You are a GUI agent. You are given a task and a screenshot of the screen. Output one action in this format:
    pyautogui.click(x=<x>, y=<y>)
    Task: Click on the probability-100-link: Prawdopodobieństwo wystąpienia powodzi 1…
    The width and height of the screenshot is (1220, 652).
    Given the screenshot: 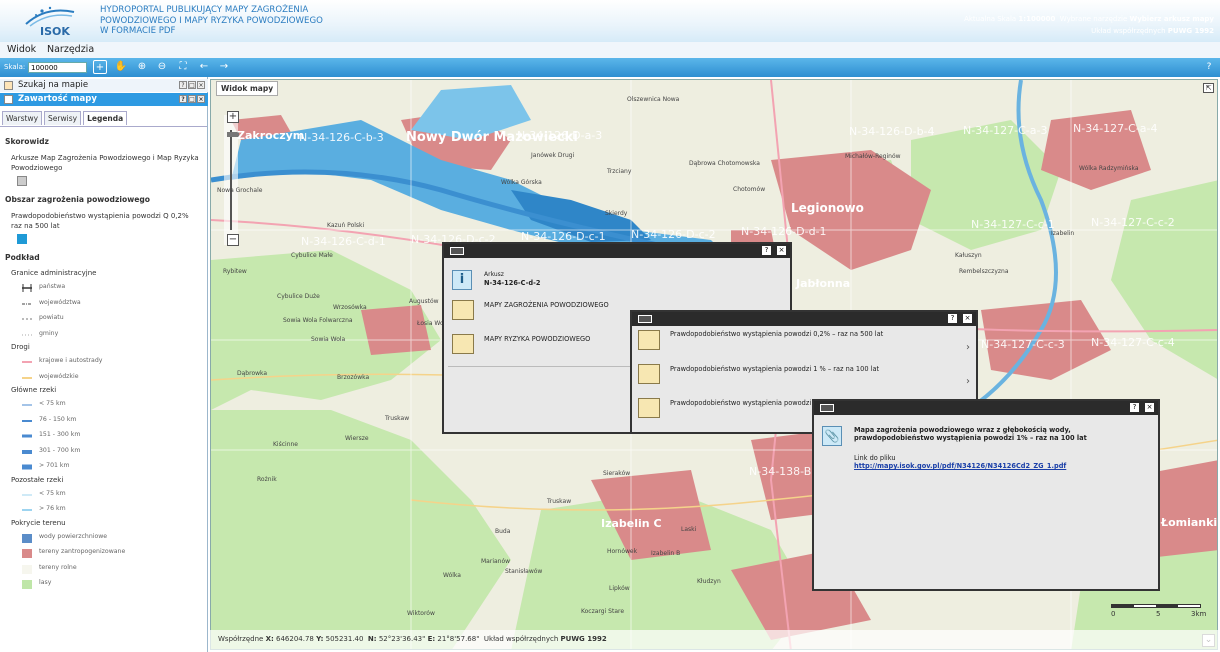 What is the action you would take?
    pyautogui.click(x=774, y=369)
    